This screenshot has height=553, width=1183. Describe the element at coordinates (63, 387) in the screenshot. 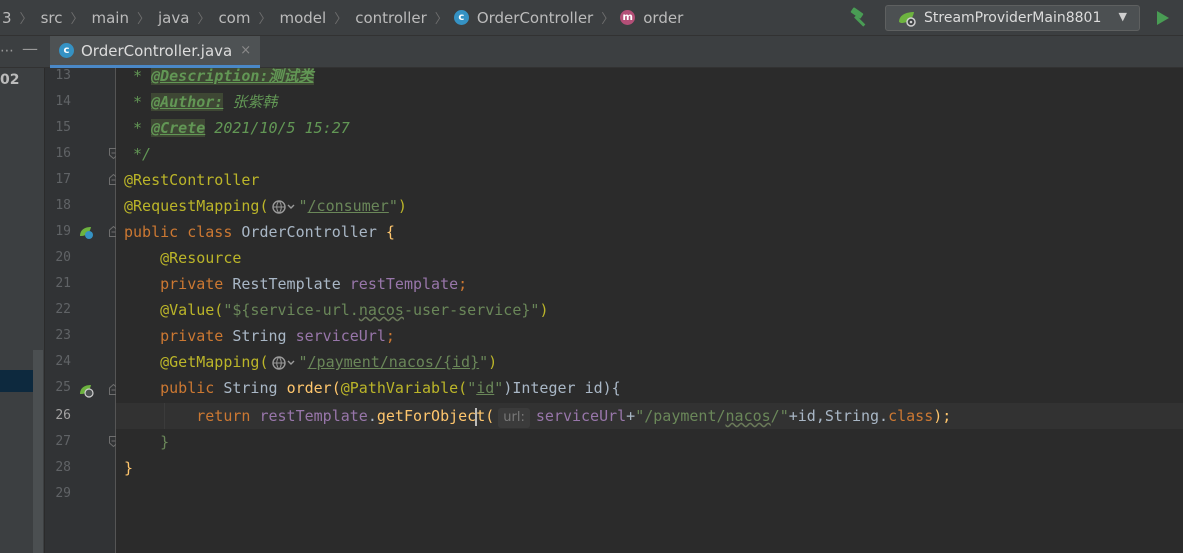

I see `line-number: 25` at that location.